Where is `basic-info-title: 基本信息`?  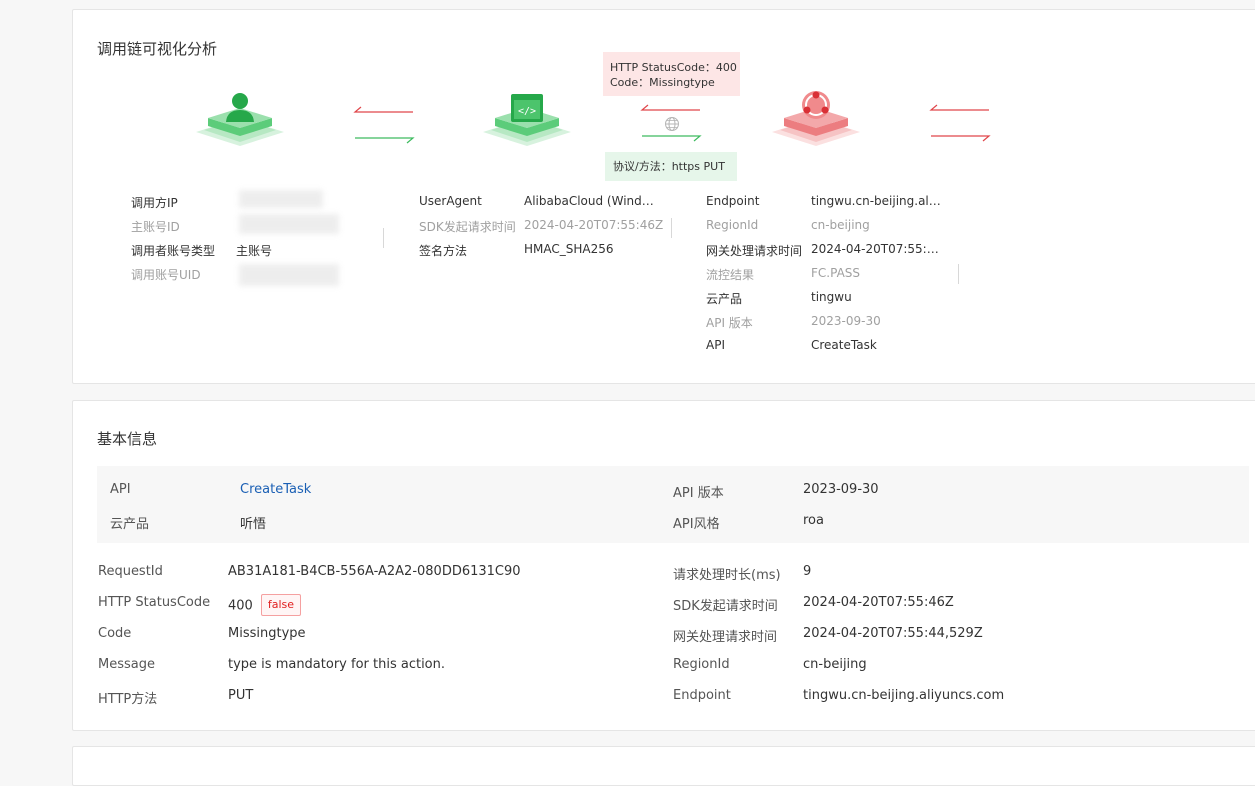
basic-info-title: 基本信息 is located at coordinates (127, 439).